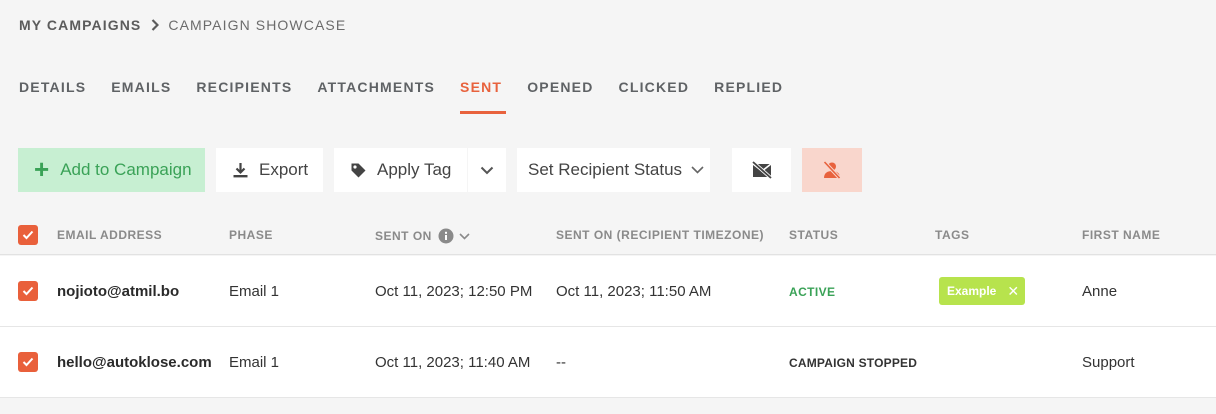 Image resolution: width=1216 pixels, height=414 pixels. What do you see at coordinates (358, 170) in the screenshot?
I see `tag-icon` at bounding box center [358, 170].